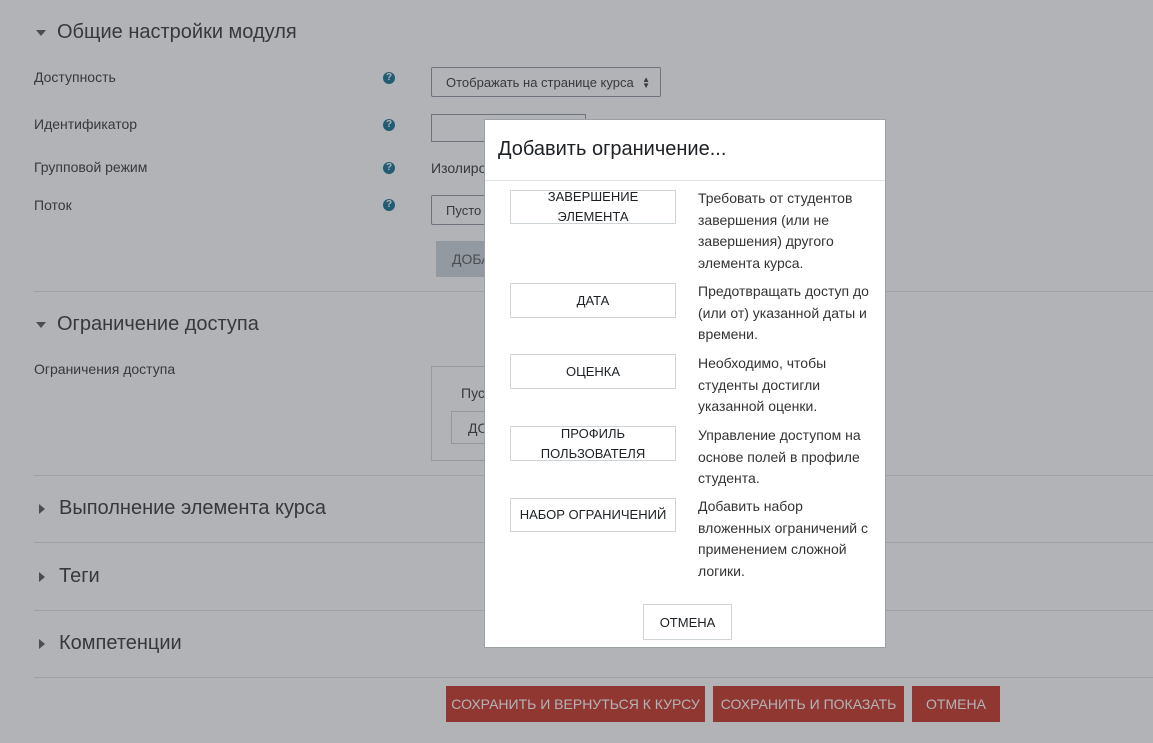 This screenshot has width=1153, height=743. Describe the element at coordinates (687, 622) in the screenshot. I see `dialog-cancel-button: ОТМЕНА` at that location.